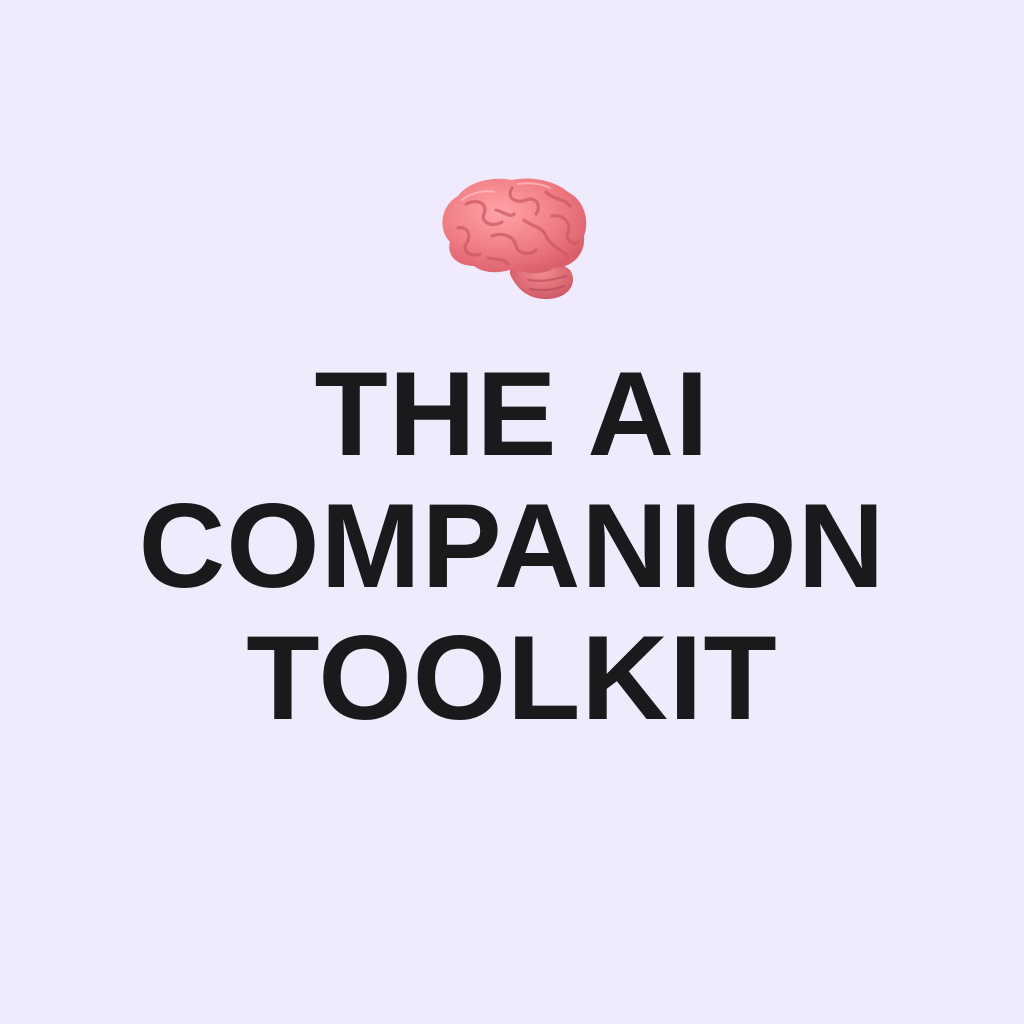  I want to click on brain-icon, so click(514, 239).